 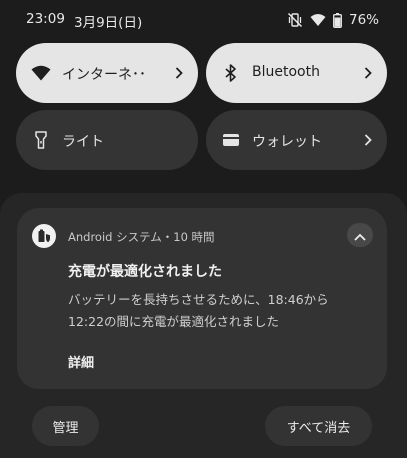 I want to click on collapse-button, so click(x=360, y=235).